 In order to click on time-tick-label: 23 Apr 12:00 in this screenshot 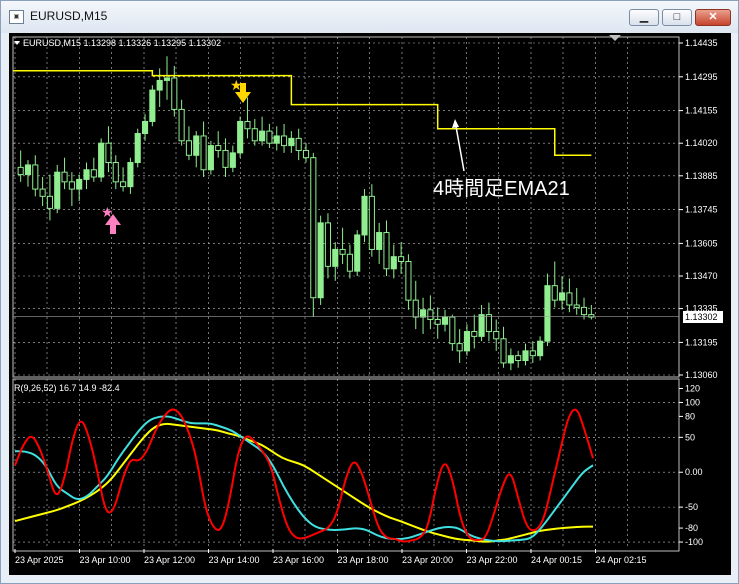, I will do `click(169, 560)`.